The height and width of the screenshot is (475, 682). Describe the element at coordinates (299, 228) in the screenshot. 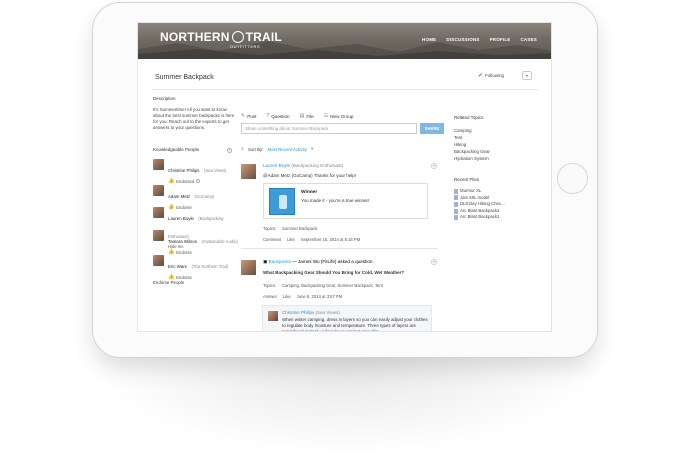

I see `topics-value: Summer Backpack` at that location.